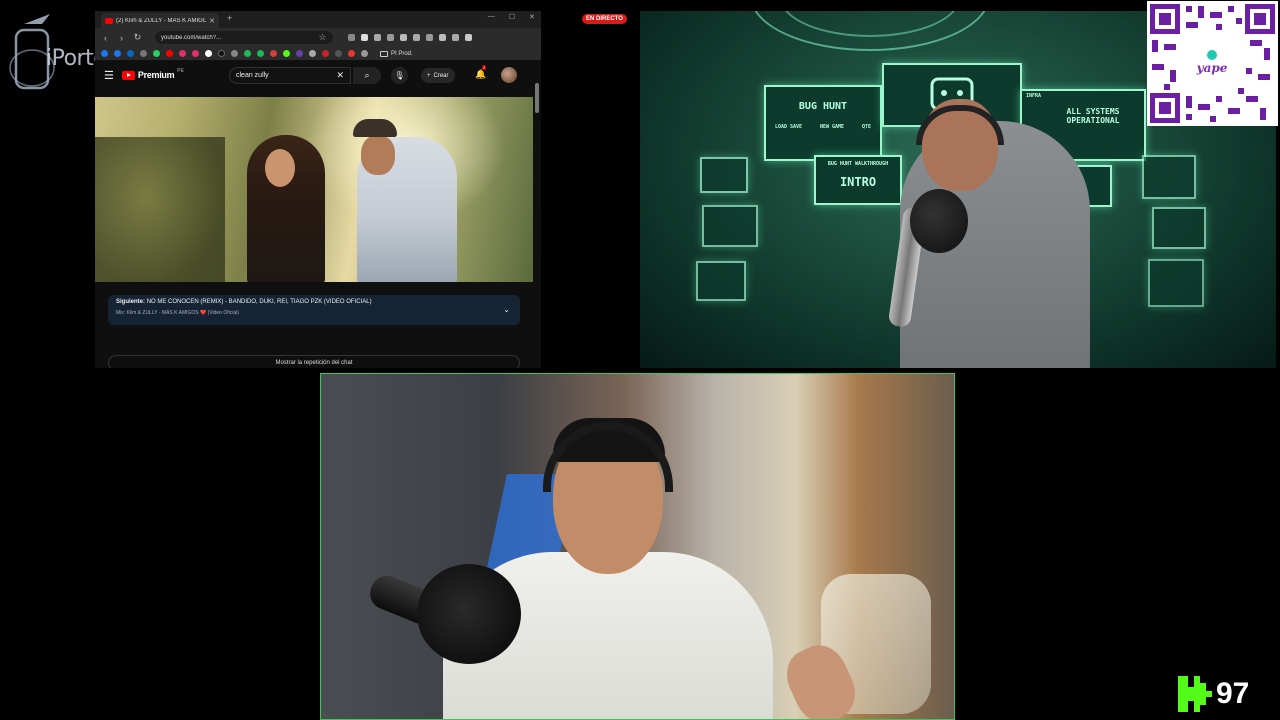  I want to click on search-query: clean zully, so click(252, 75).